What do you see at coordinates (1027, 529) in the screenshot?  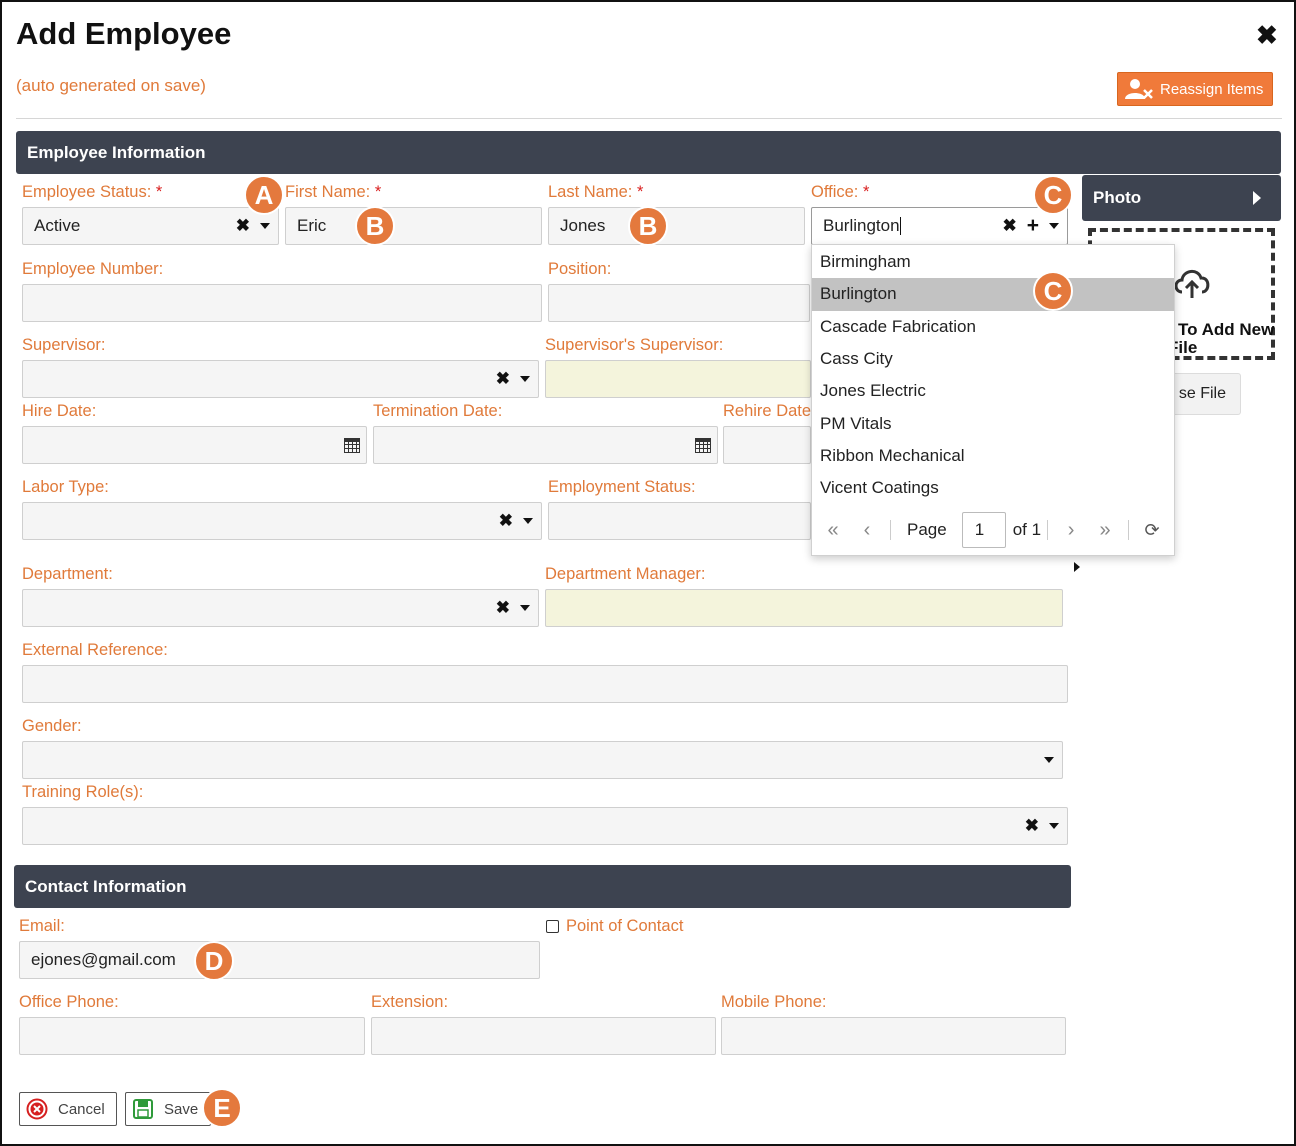 I see `page-total-label: of 1` at bounding box center [1027, 529].